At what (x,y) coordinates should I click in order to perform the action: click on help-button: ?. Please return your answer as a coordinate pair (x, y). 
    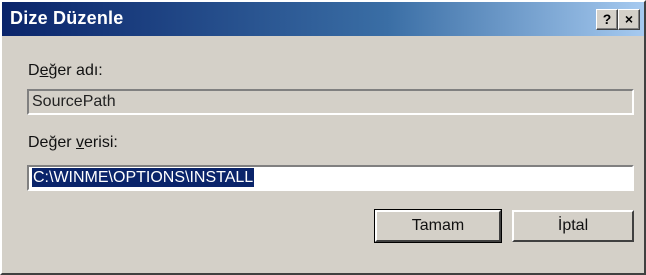
    Looking at the image, I should click on (607, 19).